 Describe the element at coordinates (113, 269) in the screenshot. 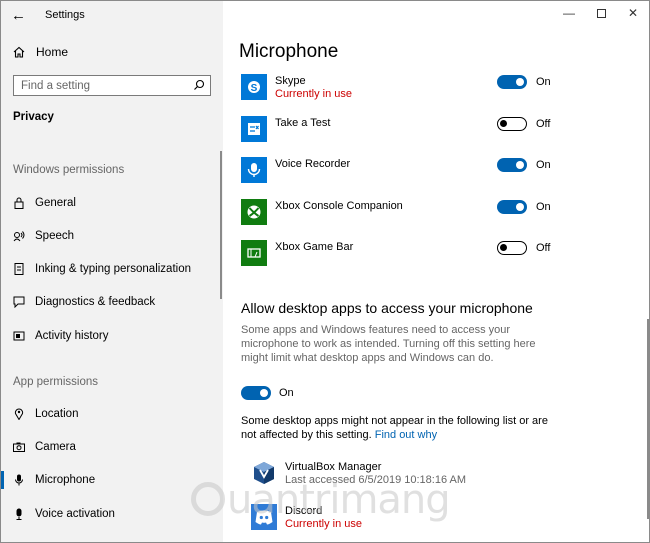

I see `sidebar-item-label: Inking & typing personalization` at that location.